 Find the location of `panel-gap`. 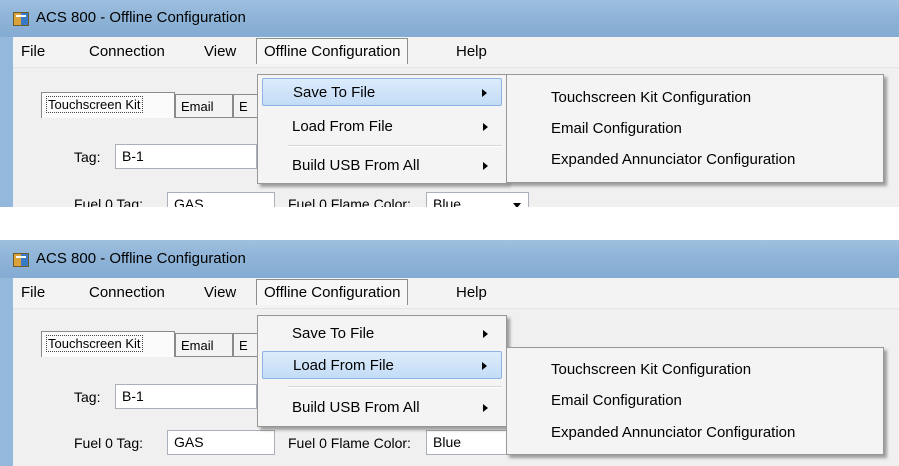

panel-gap is located at coordinates (449, 219).